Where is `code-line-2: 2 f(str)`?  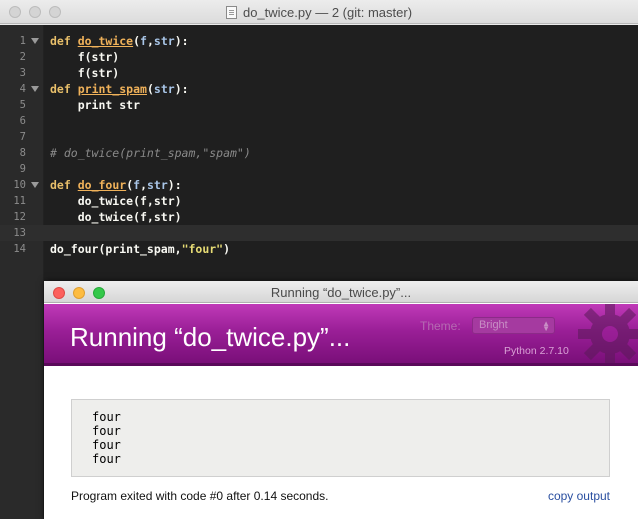 code-line-2: 2 f(str) is located at coordinates (319, 57).